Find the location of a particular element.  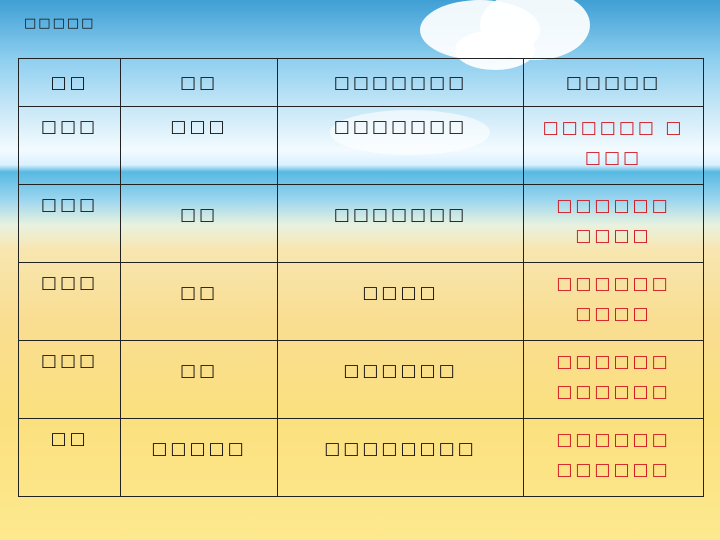

answer-line: □□□ is located at coordinates (613, 158).